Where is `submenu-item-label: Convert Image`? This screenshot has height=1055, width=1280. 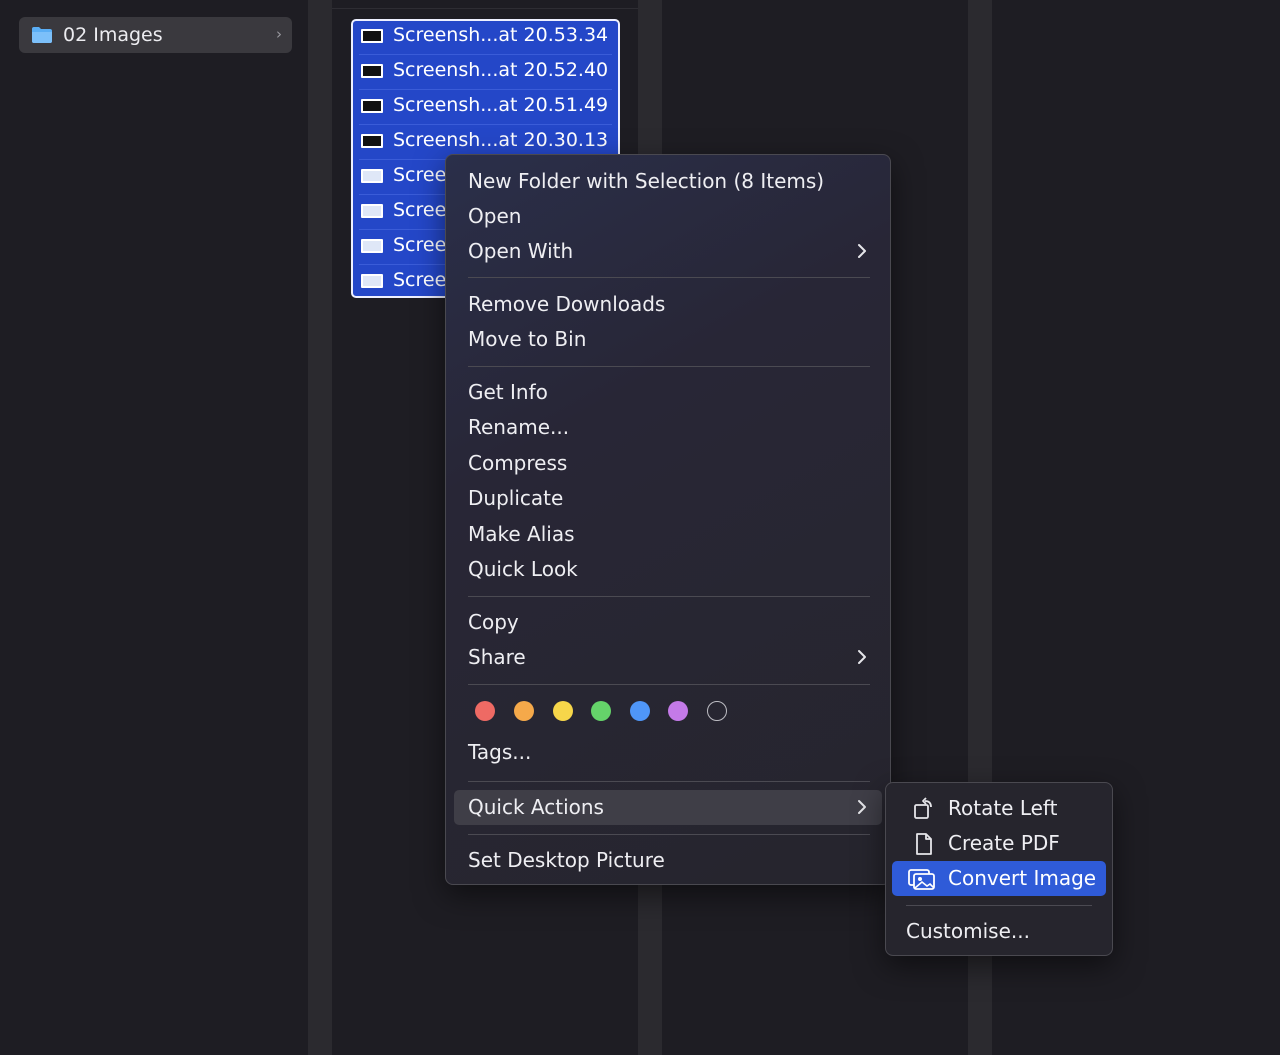 submenu-item-label: Convert Image is located at coordinates (1022, 878).